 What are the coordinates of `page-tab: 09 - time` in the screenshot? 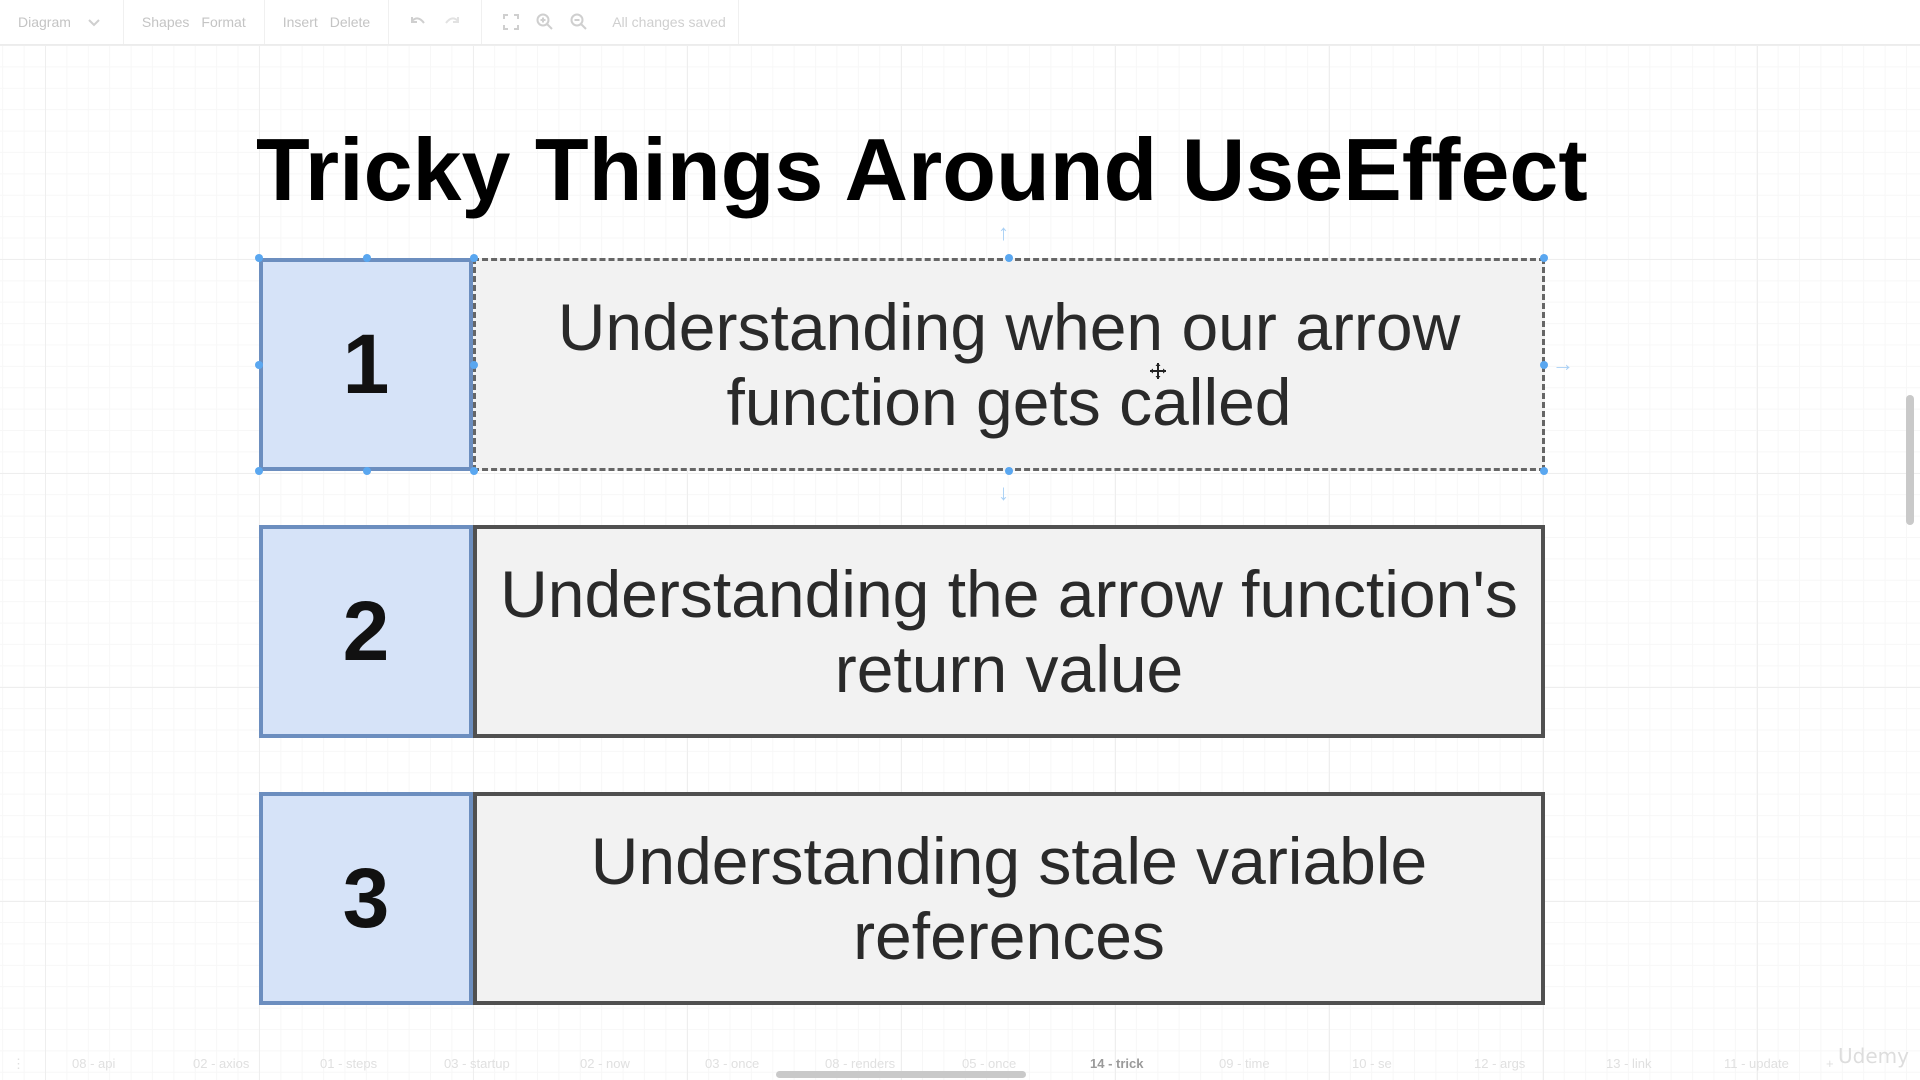 It's located at (1244, 1063).